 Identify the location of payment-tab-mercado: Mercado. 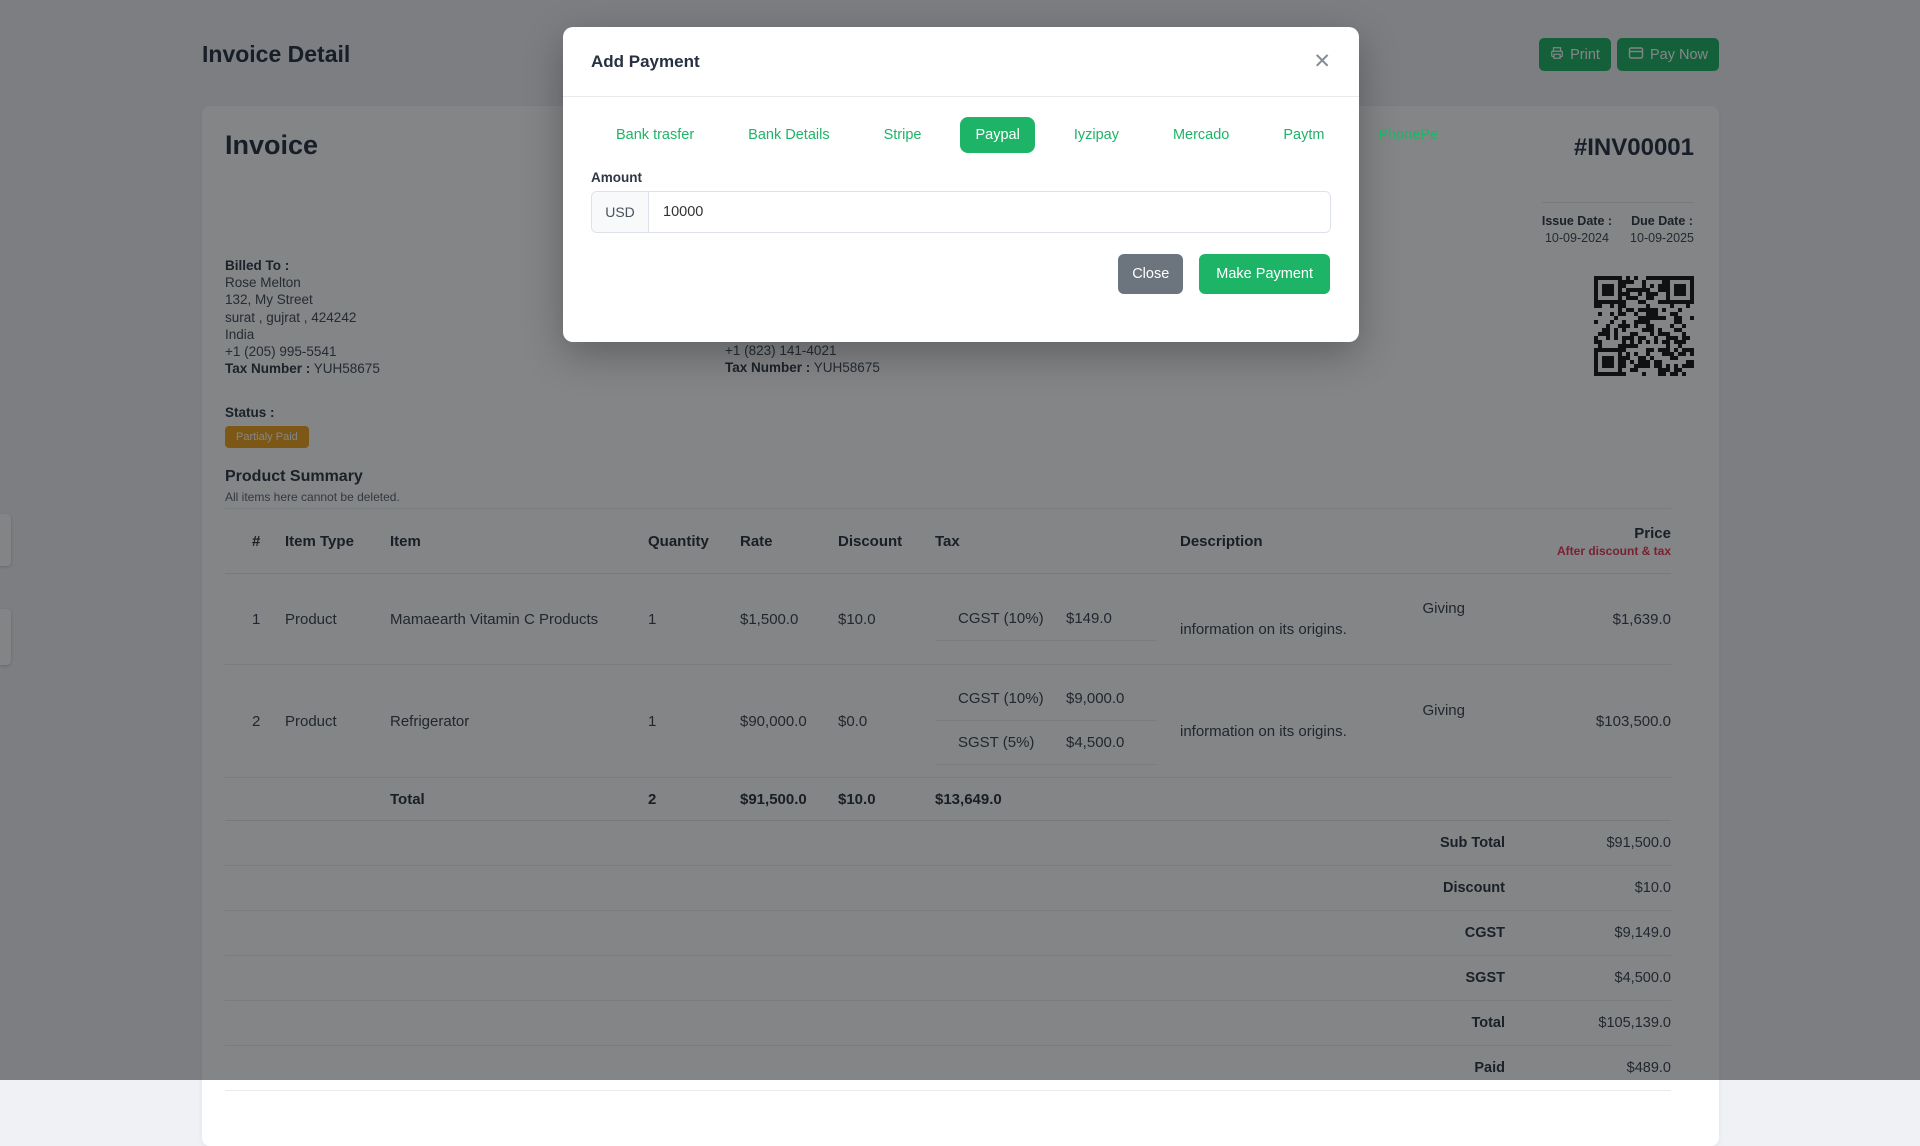
(1201, 135).